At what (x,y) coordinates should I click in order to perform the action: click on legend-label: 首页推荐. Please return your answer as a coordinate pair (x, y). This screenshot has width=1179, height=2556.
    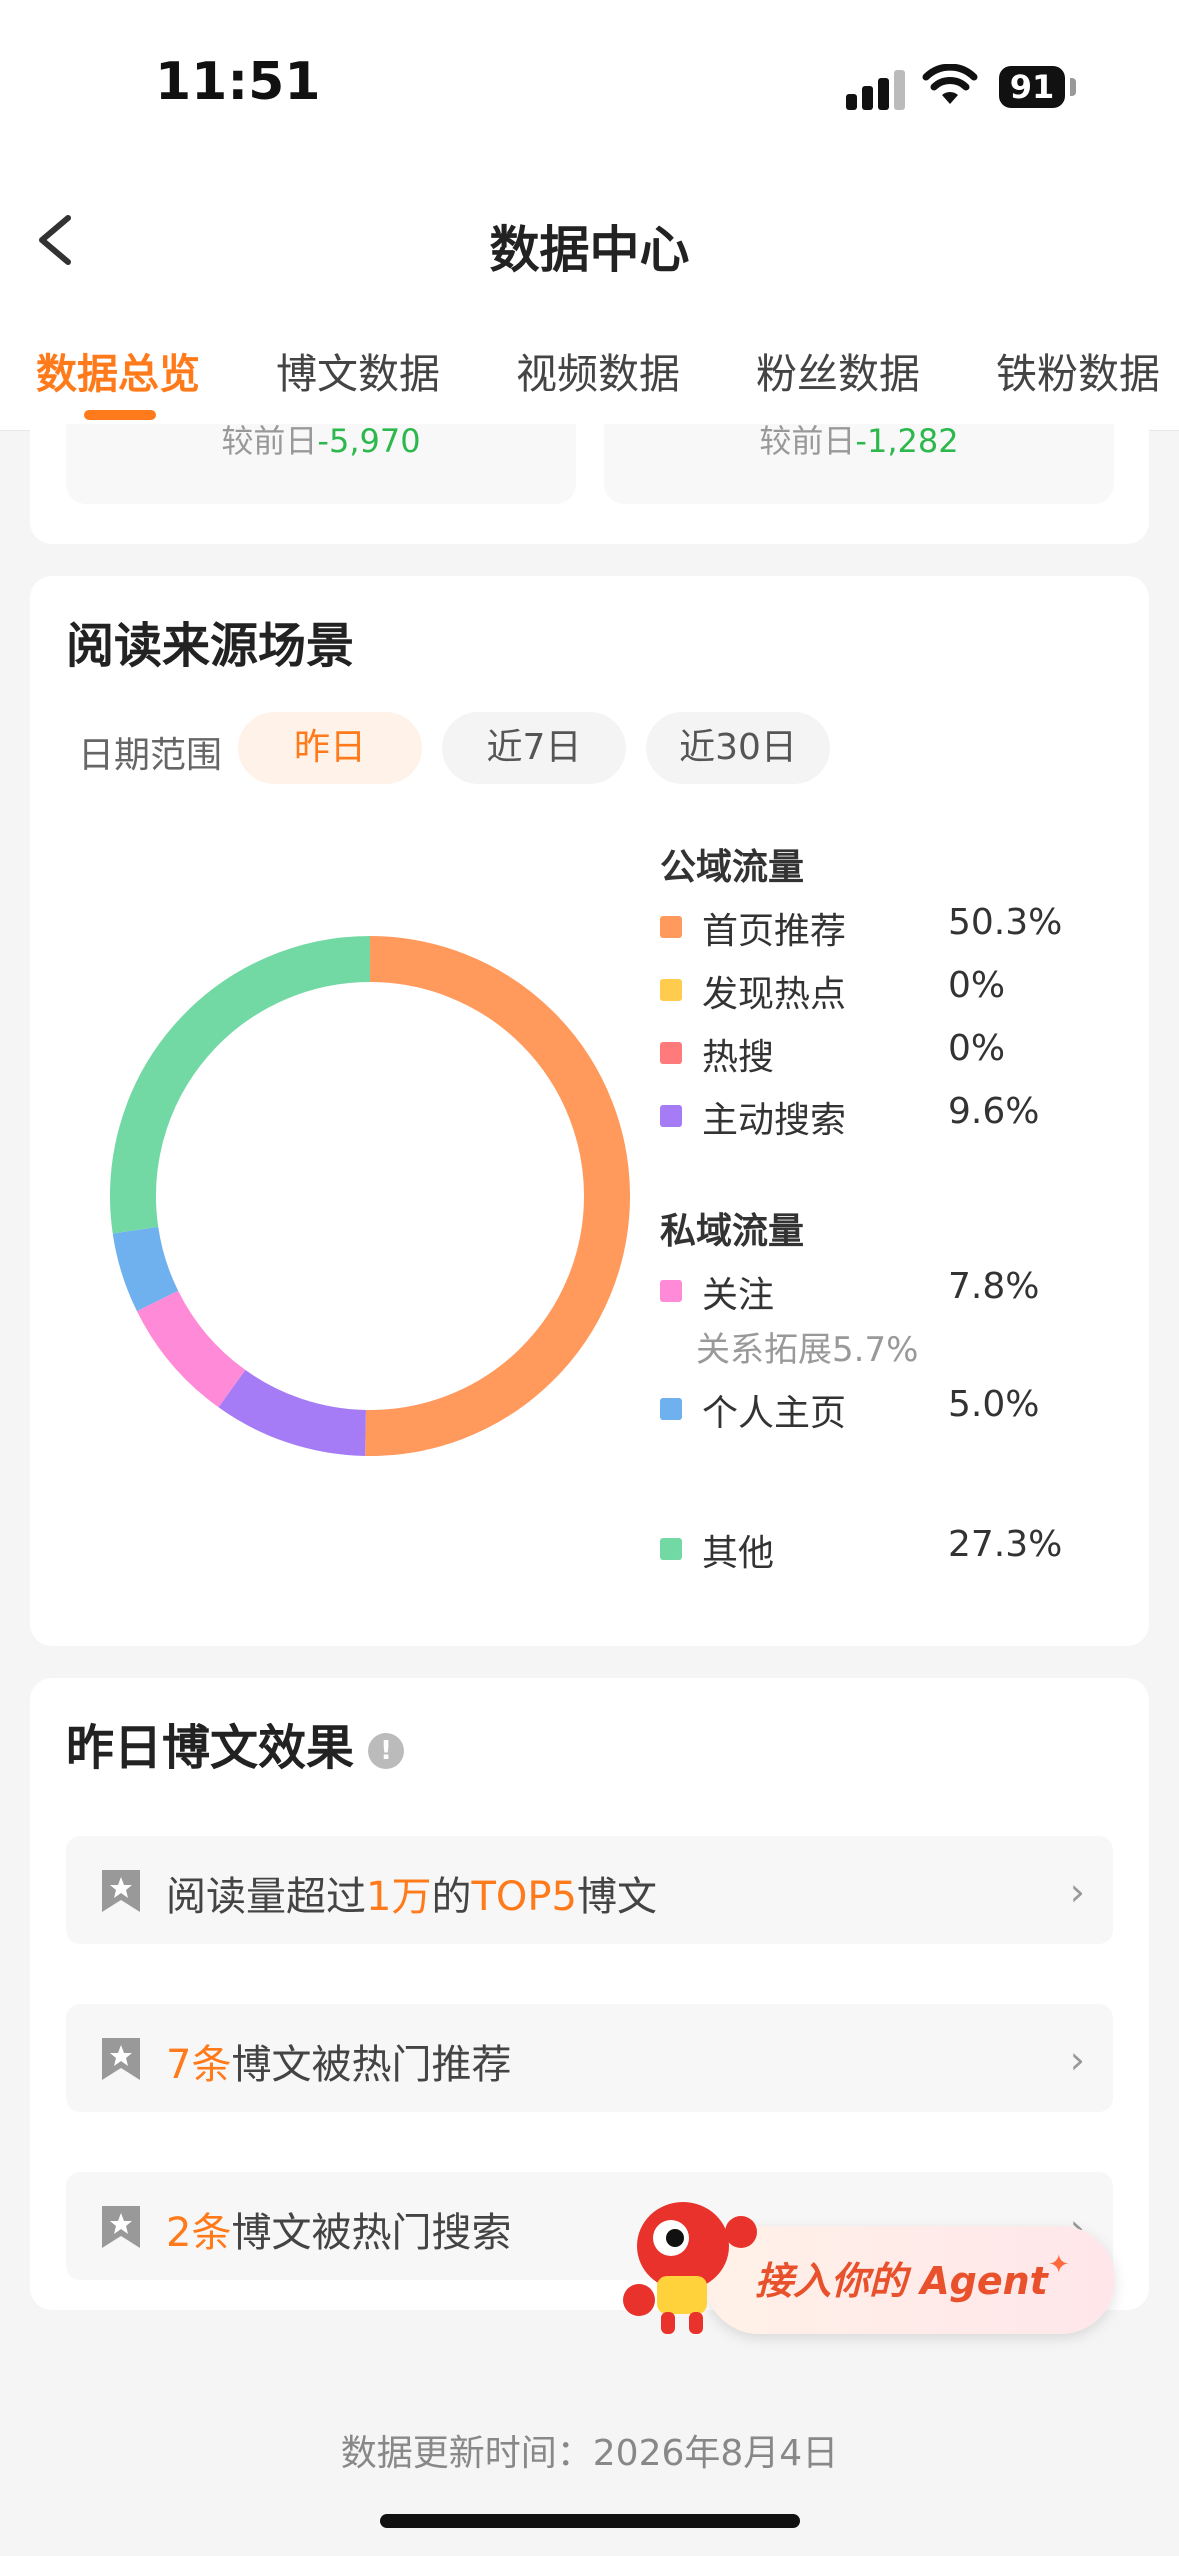
    Looking at the image, I should click on (774, 931).